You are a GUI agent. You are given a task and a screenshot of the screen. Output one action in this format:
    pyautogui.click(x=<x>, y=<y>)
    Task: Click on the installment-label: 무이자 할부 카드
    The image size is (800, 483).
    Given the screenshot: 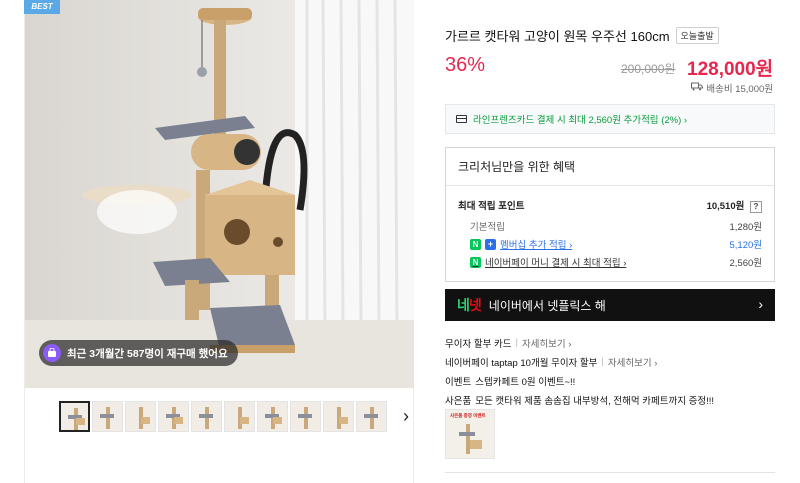 What is the action you would take?
    pyautogui.click(x=478, y=344)
    